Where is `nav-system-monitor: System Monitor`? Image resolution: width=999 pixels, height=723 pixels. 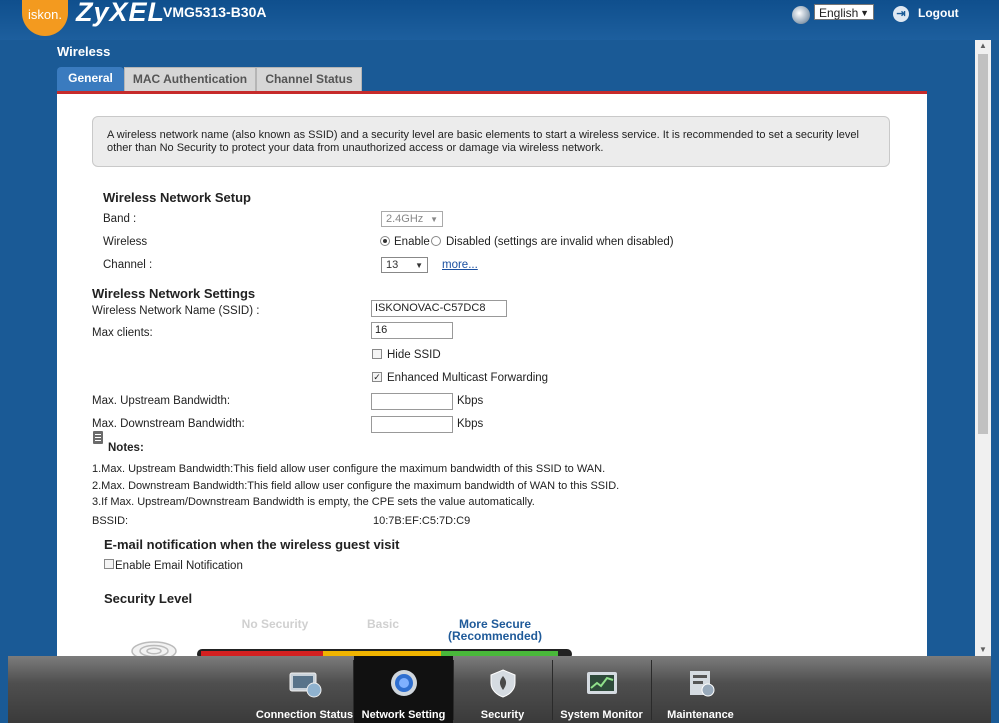
nav-system-monitor: System Monitor is located at coordinates (601, 689).